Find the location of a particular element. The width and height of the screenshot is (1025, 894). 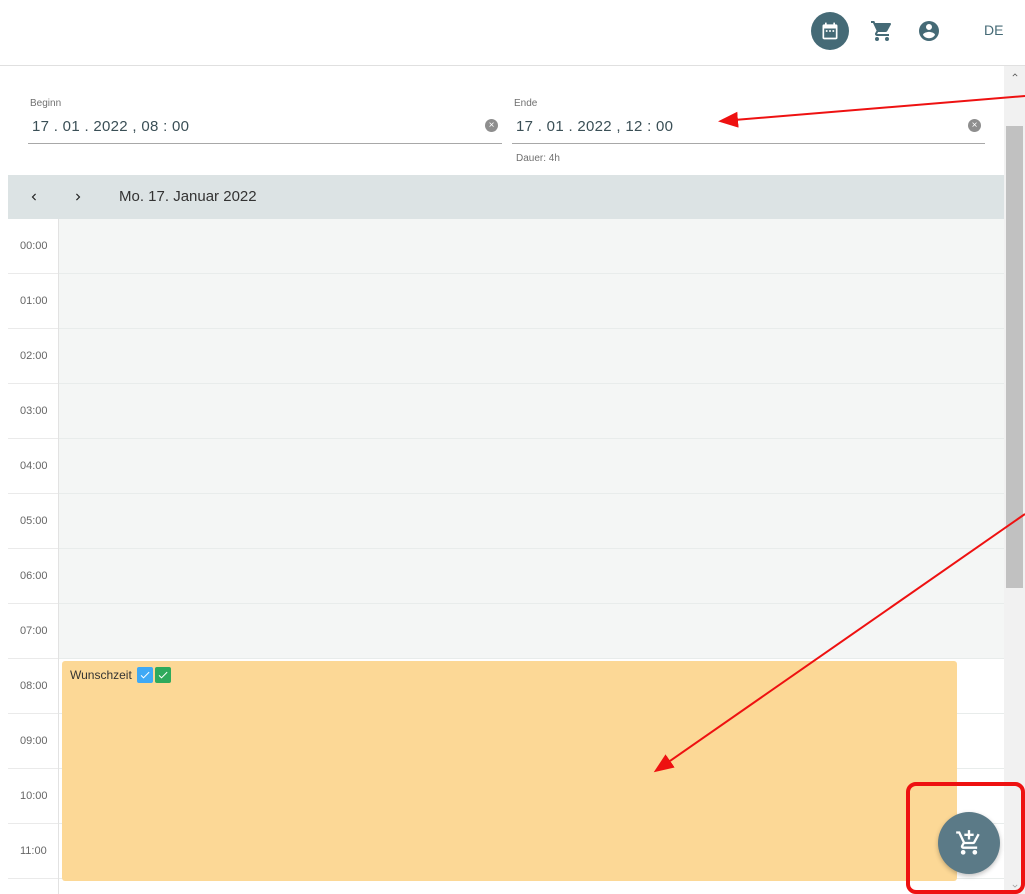

previous-day-button is located at coordinates (34, 197).